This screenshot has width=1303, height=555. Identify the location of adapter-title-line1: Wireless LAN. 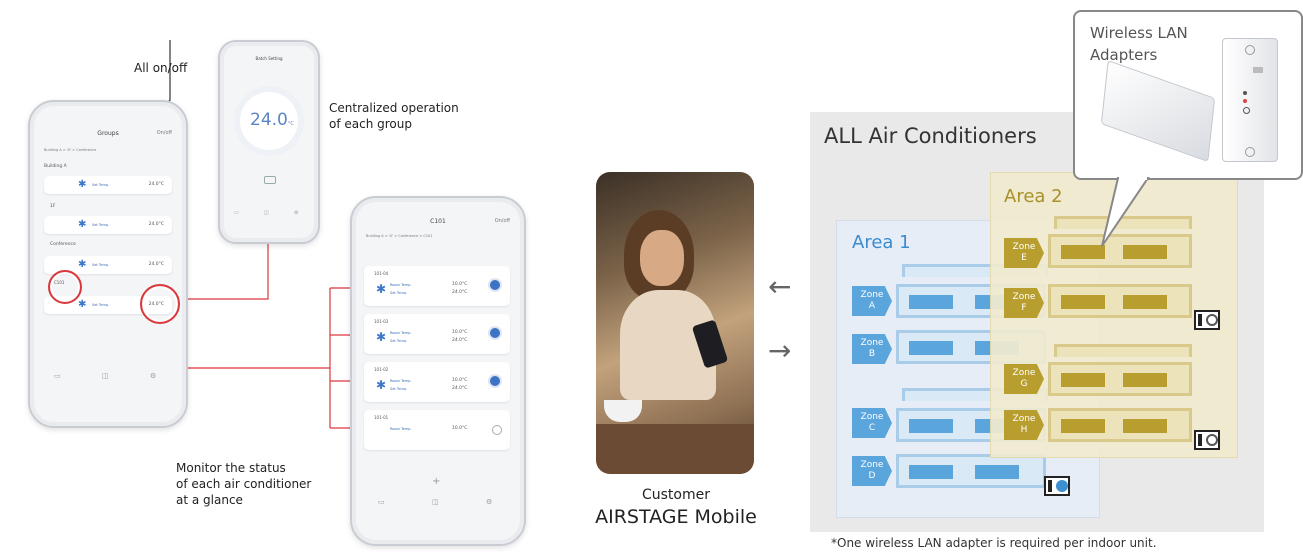
(1139, 33).